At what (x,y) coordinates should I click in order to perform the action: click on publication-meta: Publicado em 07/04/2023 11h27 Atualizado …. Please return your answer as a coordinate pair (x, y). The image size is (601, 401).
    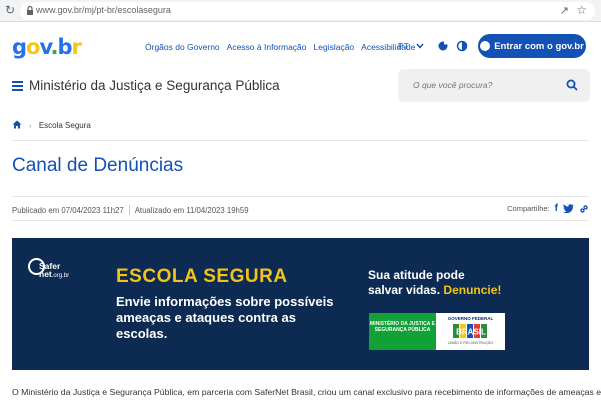
    Looking at the image, I should click on (130, 210).